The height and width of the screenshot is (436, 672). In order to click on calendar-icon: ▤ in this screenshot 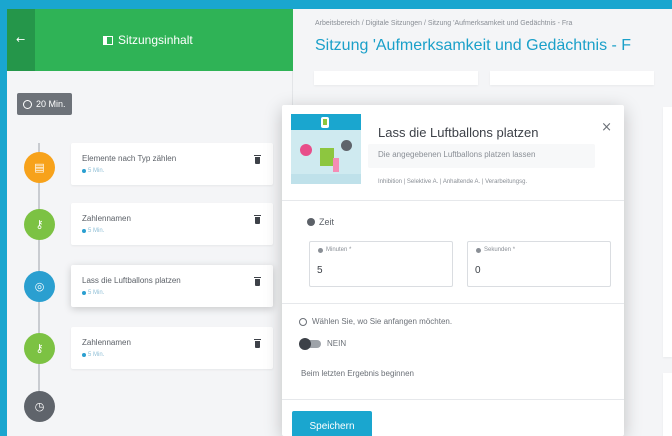, I will do `click(39, 167)`.